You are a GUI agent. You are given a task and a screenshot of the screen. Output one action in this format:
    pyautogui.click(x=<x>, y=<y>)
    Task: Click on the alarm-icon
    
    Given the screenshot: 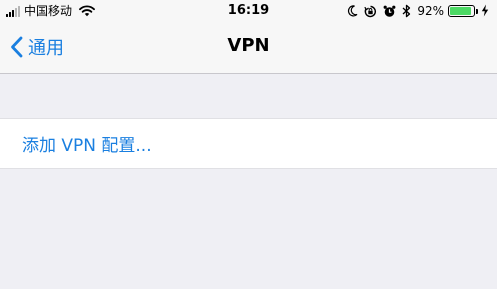 What is the action you would take?
    pyautogui.click(x=389, y=11)
    